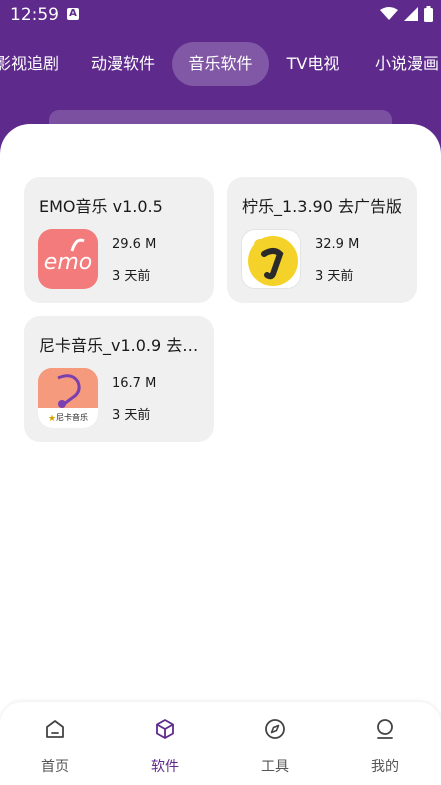 The height and width of the screenshot is (785, 441). Describe the element at coordinates (134, 383) in the screenshot. I see `app-size: 16.7 M` at that location.